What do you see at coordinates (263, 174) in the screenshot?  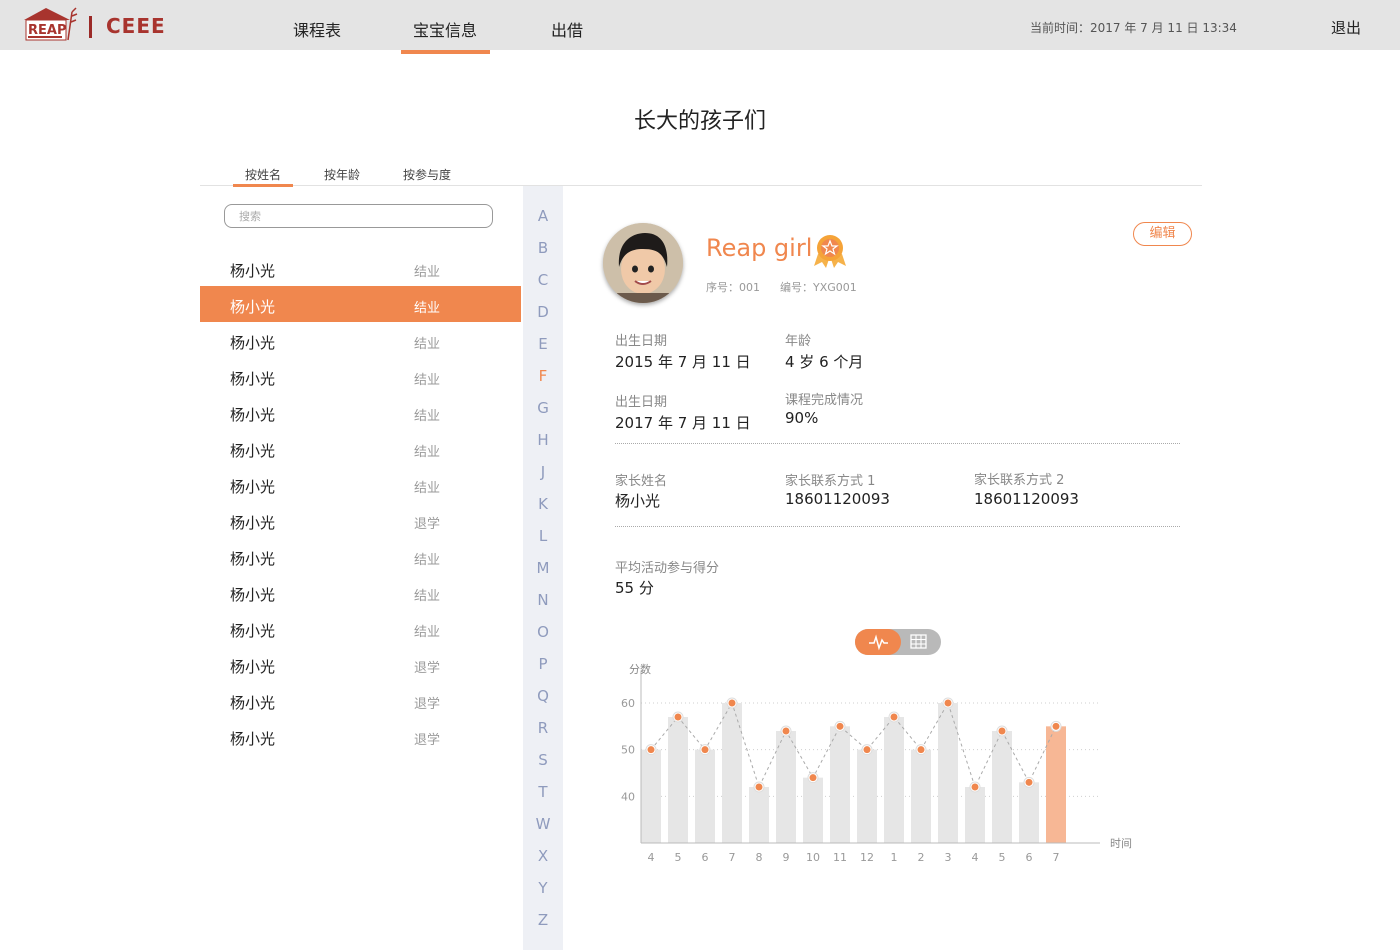 I see `tab-sort-name: 按姓名` at bounding box center [263, 174].